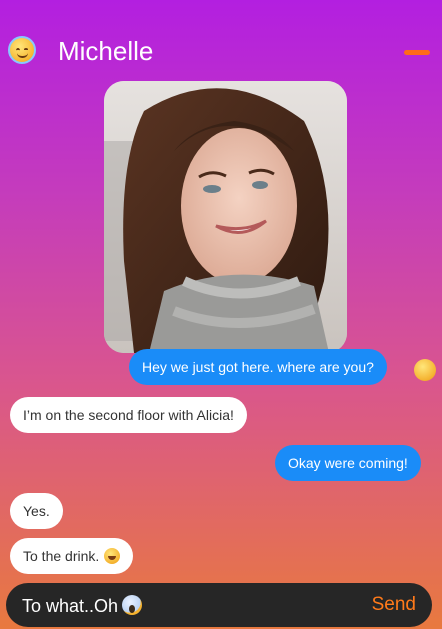 This screenshot has height=629, width=442. I want to click on message-bubble-incoming: To the drink., so click(72, 556).